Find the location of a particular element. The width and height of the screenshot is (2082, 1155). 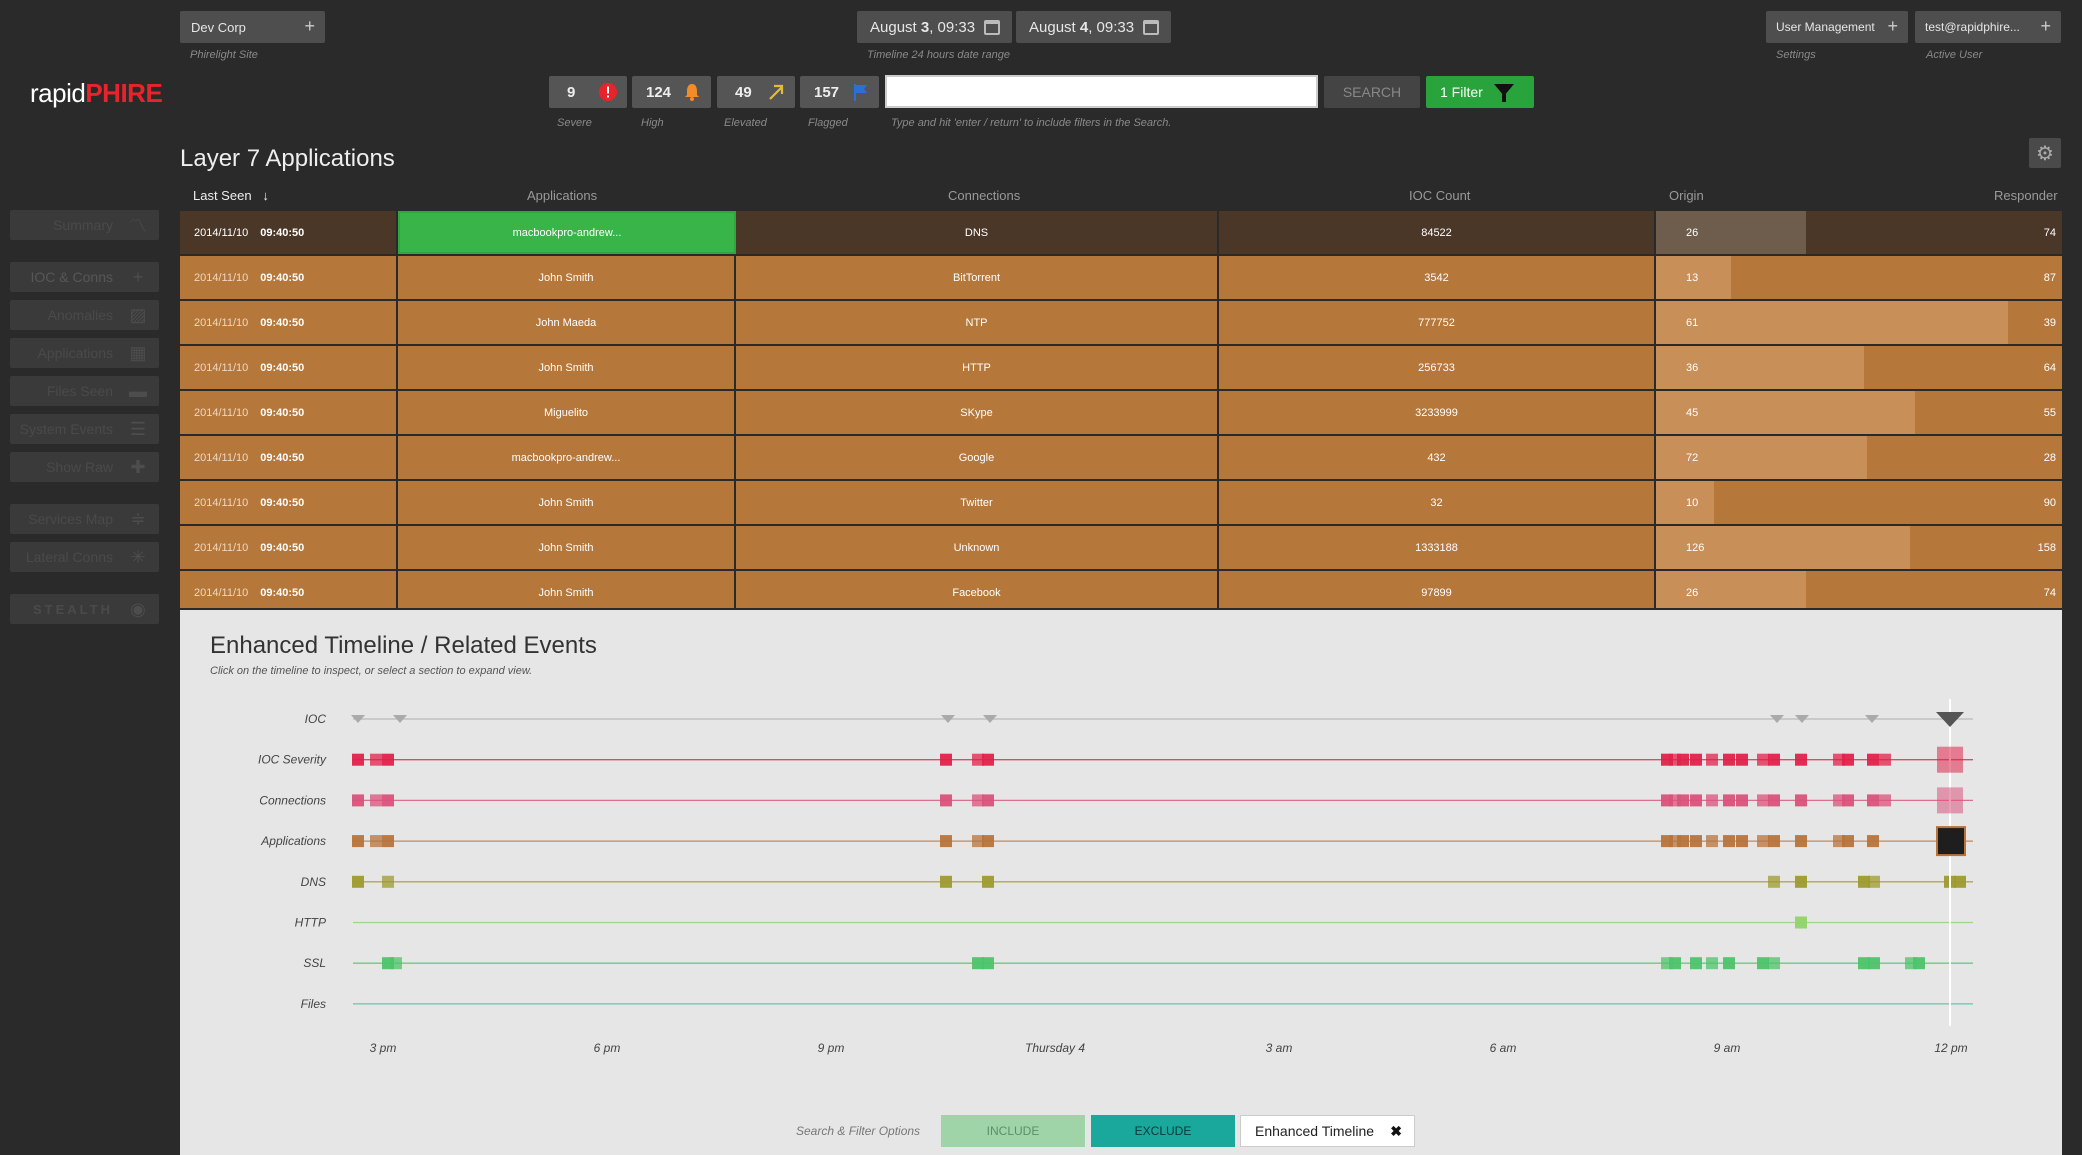

last-seen-cell: 2014/11/10 09:40:50 is located at coordinates (289, 589).